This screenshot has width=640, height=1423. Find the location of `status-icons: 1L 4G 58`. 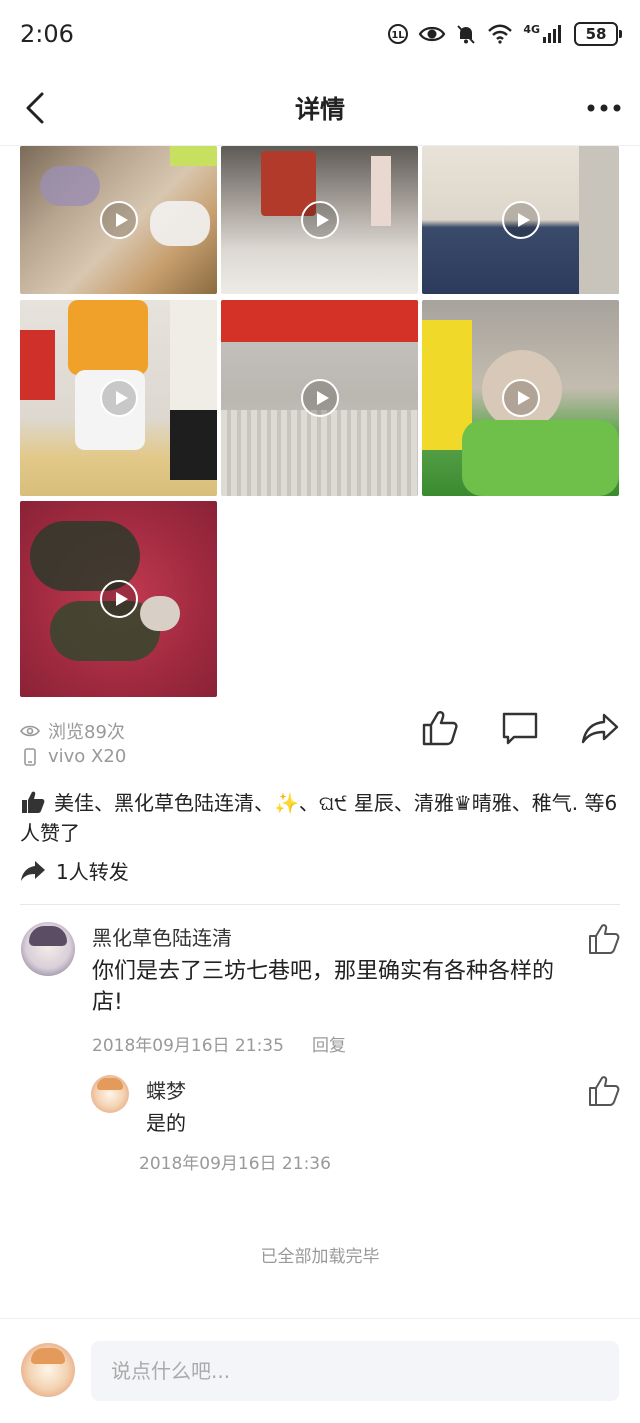

status-icons: 1L 4G 58 is located at coordinates (504, 34).